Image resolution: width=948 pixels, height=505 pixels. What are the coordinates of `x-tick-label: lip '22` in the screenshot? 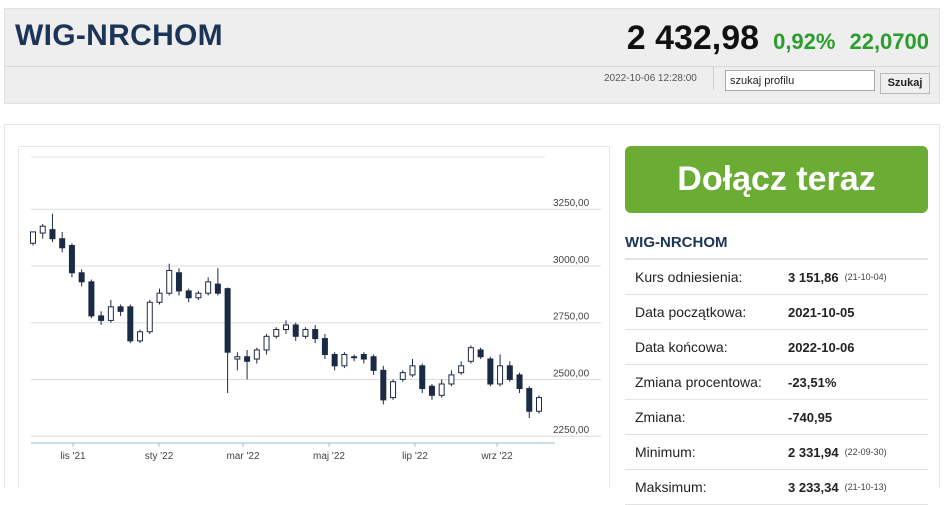 It's located at (415, 456).